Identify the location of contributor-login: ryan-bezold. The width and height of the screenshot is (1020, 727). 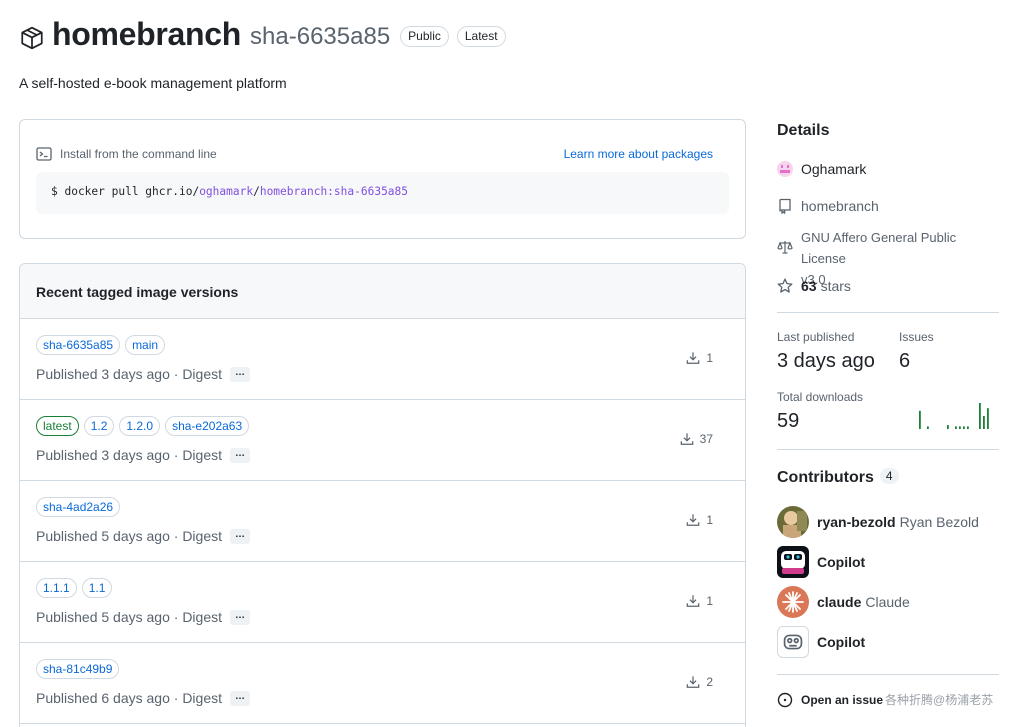
(856, 522).